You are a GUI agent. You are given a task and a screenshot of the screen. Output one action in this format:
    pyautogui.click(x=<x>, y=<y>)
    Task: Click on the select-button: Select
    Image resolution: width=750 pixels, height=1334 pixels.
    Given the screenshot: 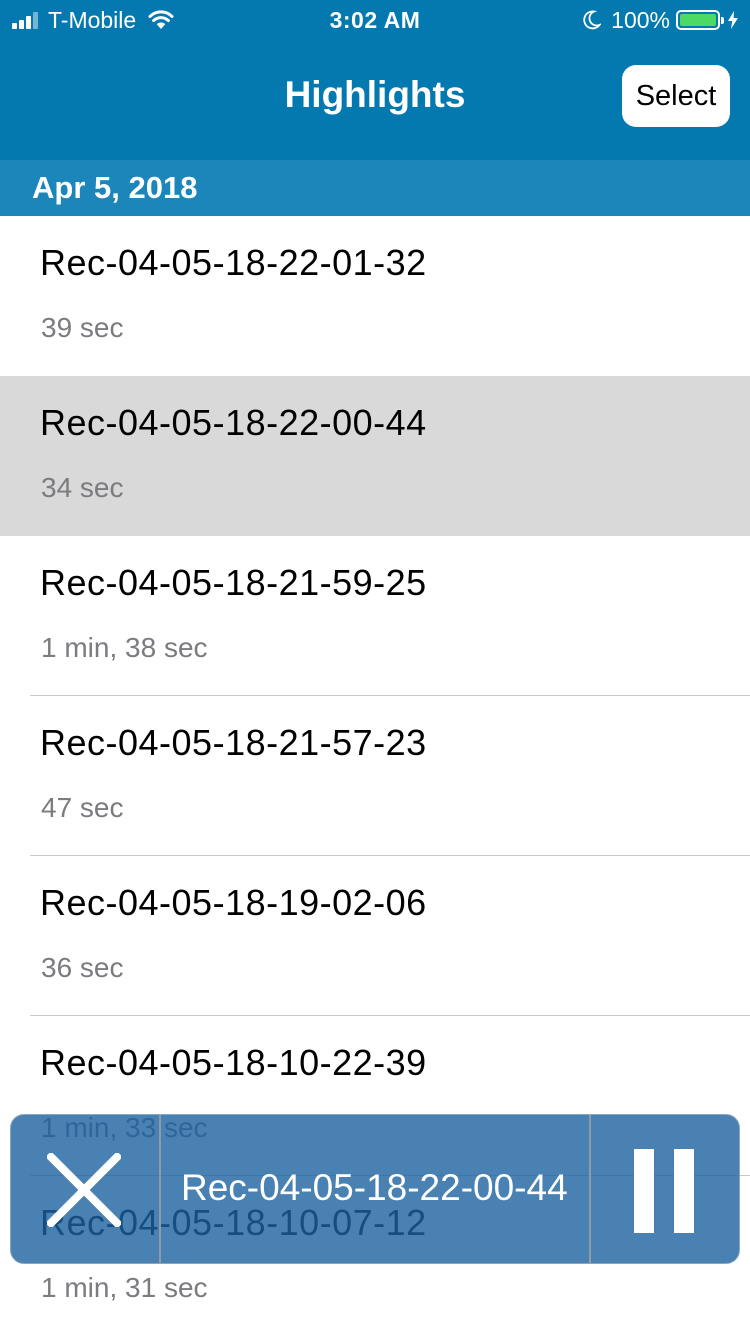 What is the action you would take?
    pyautogui.click(x=676, y=96)
    